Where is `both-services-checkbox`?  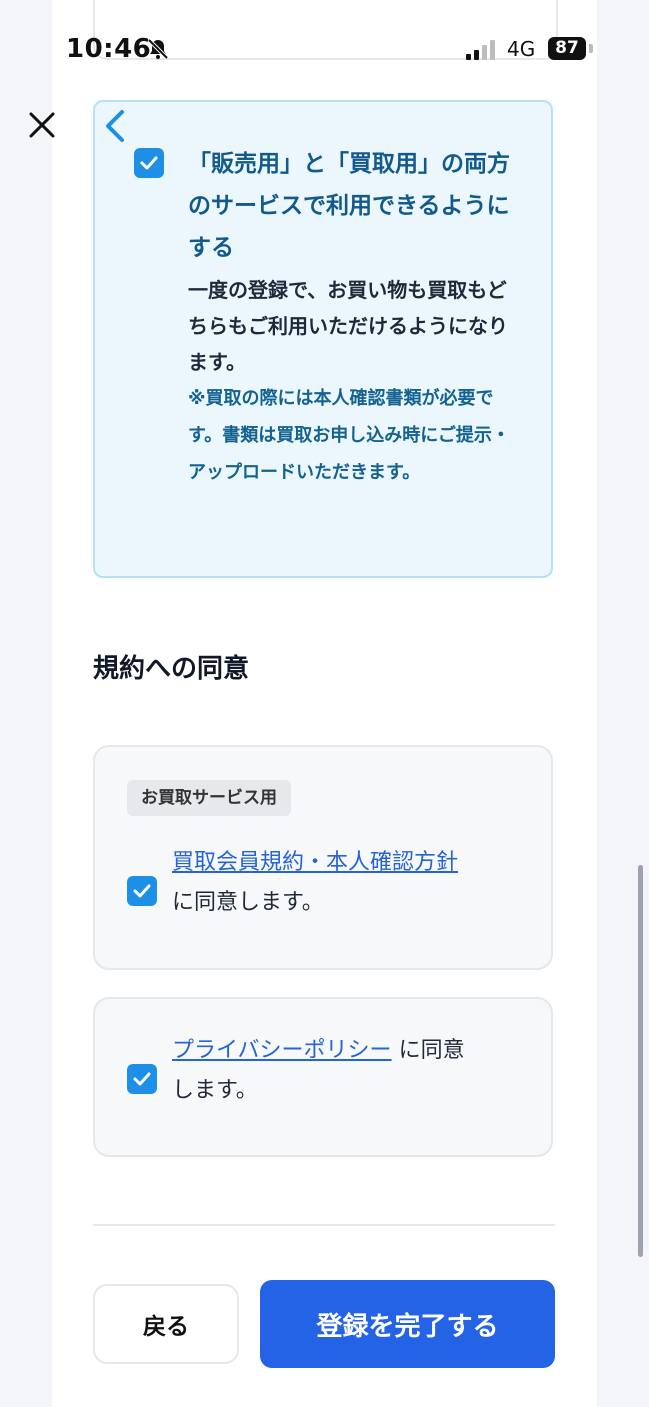
both-services-checkbox is located at coordinates (149, 163).